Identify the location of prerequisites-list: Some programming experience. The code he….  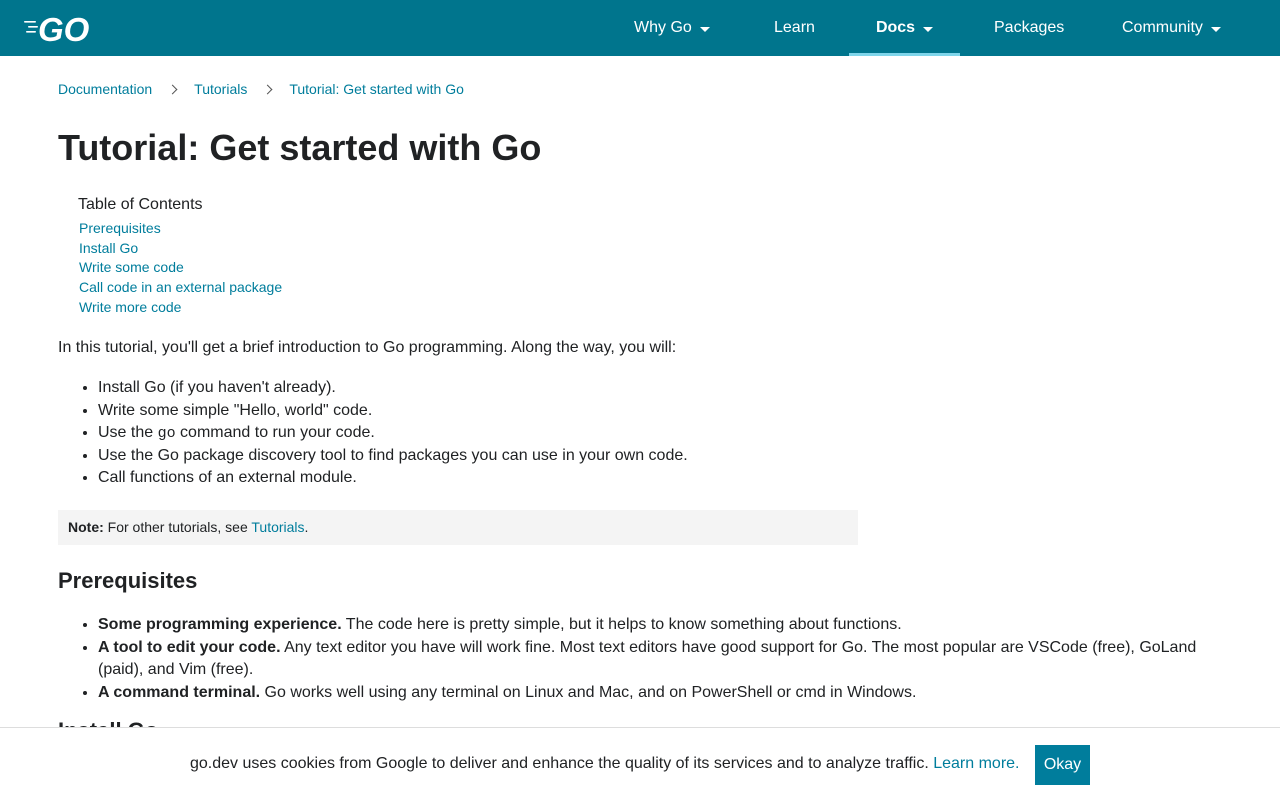
(658, 659).